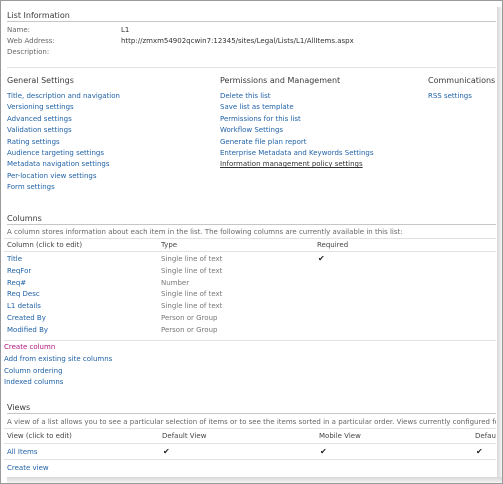  What do you see at coordinates (14, 259) in the screenshot?
I see `column-name-link: Title` at bounding box center [14, 259].